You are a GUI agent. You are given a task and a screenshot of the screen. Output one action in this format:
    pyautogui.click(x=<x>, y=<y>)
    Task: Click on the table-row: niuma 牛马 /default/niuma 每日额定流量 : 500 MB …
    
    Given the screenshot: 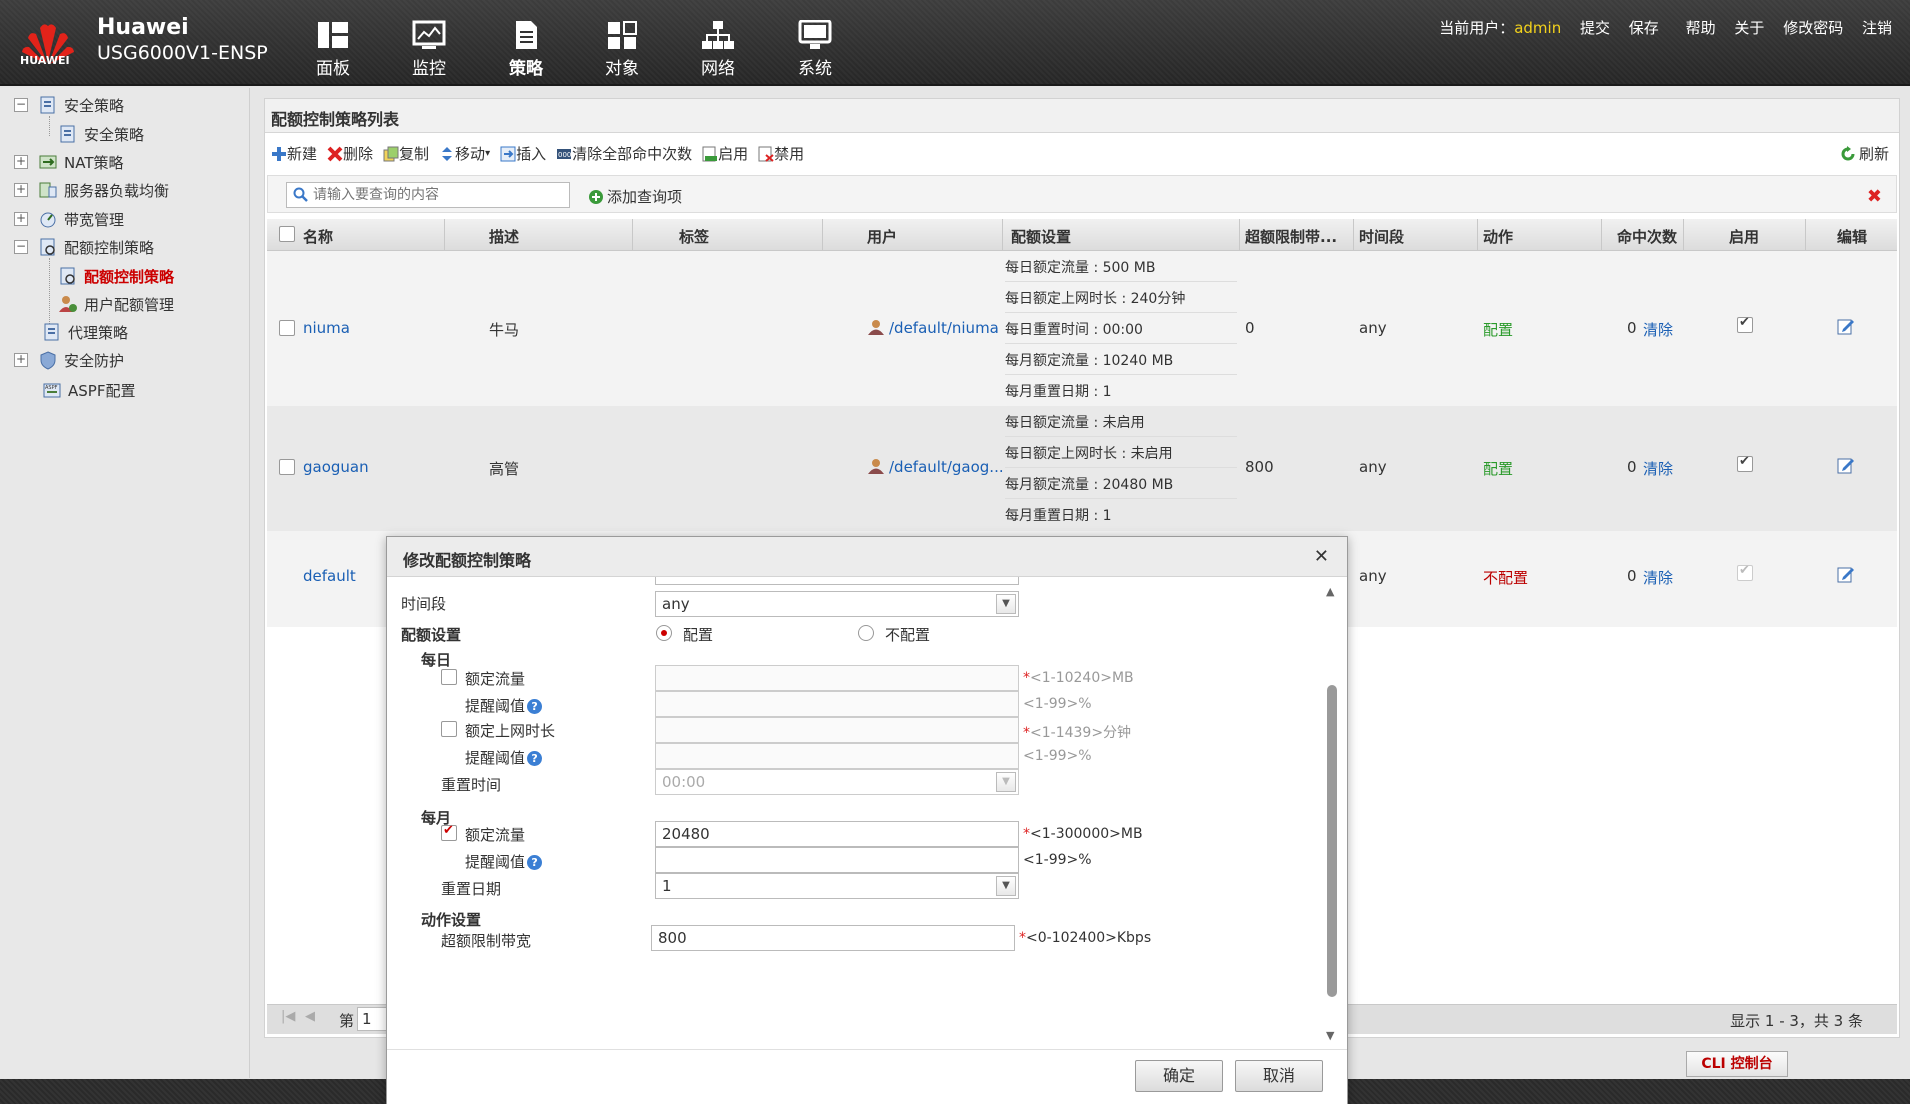 What is the action you would take?
    pyautogui.click(x=1082, y=328)
    